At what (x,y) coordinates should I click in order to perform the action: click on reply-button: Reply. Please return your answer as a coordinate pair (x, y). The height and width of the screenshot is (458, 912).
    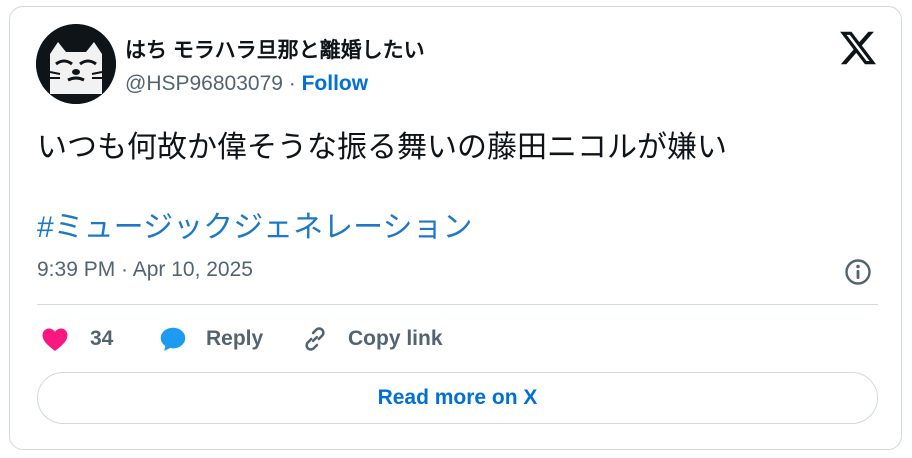
    Looking at the image, I should click on (210, 339).